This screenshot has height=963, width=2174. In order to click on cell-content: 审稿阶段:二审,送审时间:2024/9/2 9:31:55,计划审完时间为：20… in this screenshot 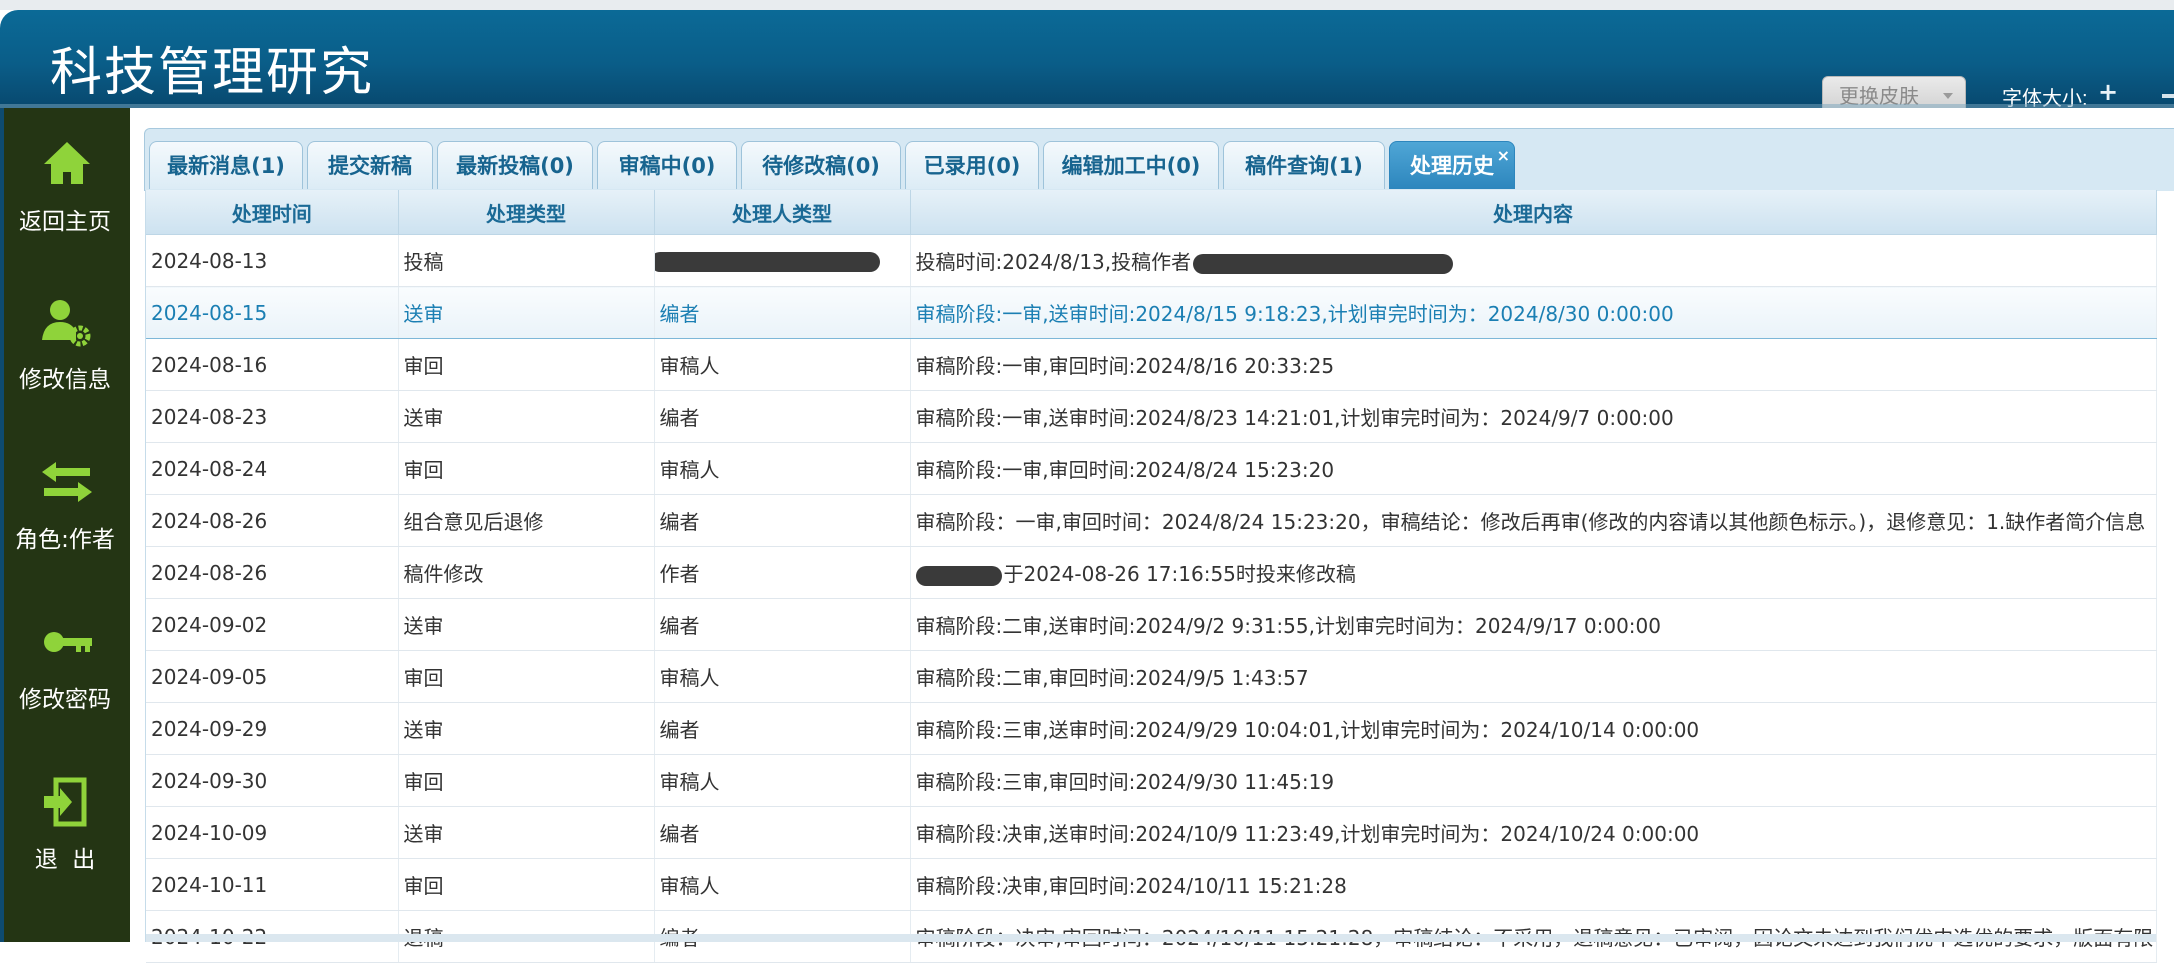, I will do `click(1533, 624)`.